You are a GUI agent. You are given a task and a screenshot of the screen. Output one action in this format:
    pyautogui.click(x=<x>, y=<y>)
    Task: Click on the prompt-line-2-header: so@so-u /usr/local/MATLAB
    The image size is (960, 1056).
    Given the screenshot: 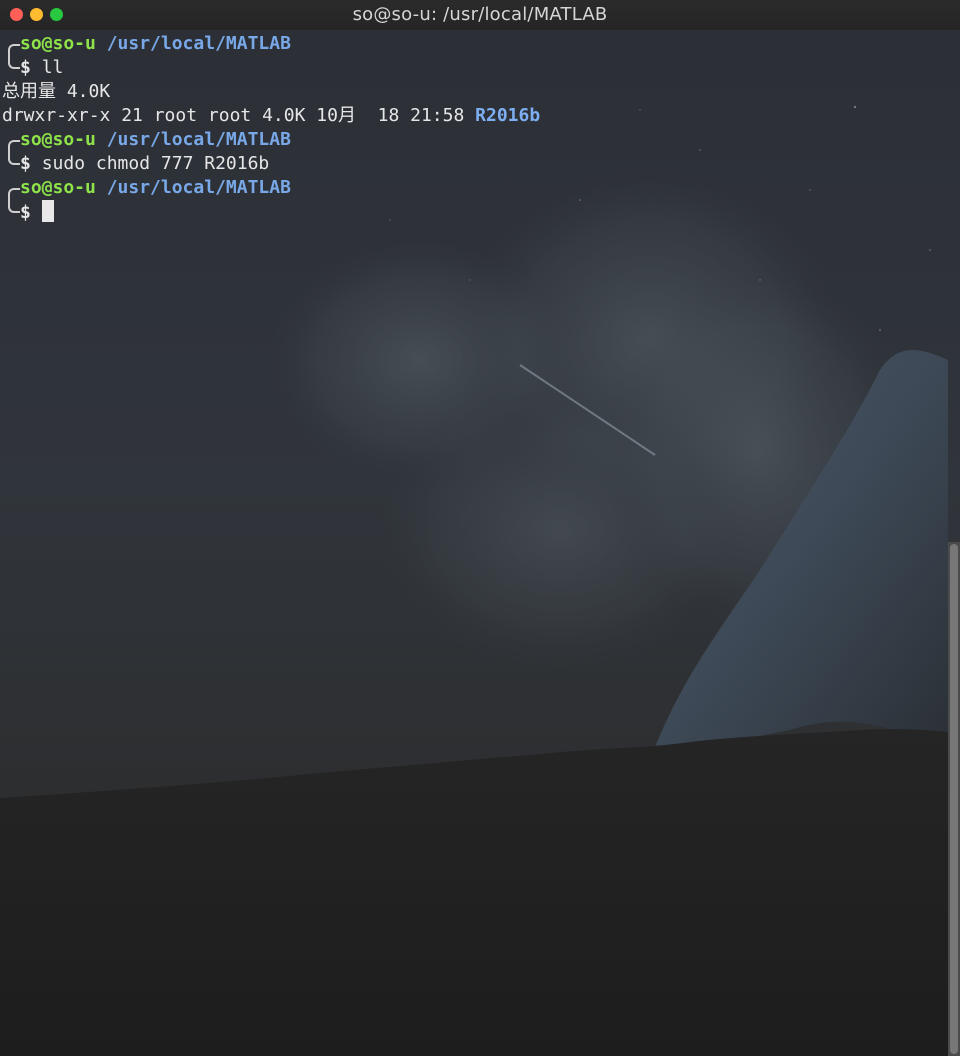 What is the action you would take?
    pyautogui.click(x=472, y=140)
    